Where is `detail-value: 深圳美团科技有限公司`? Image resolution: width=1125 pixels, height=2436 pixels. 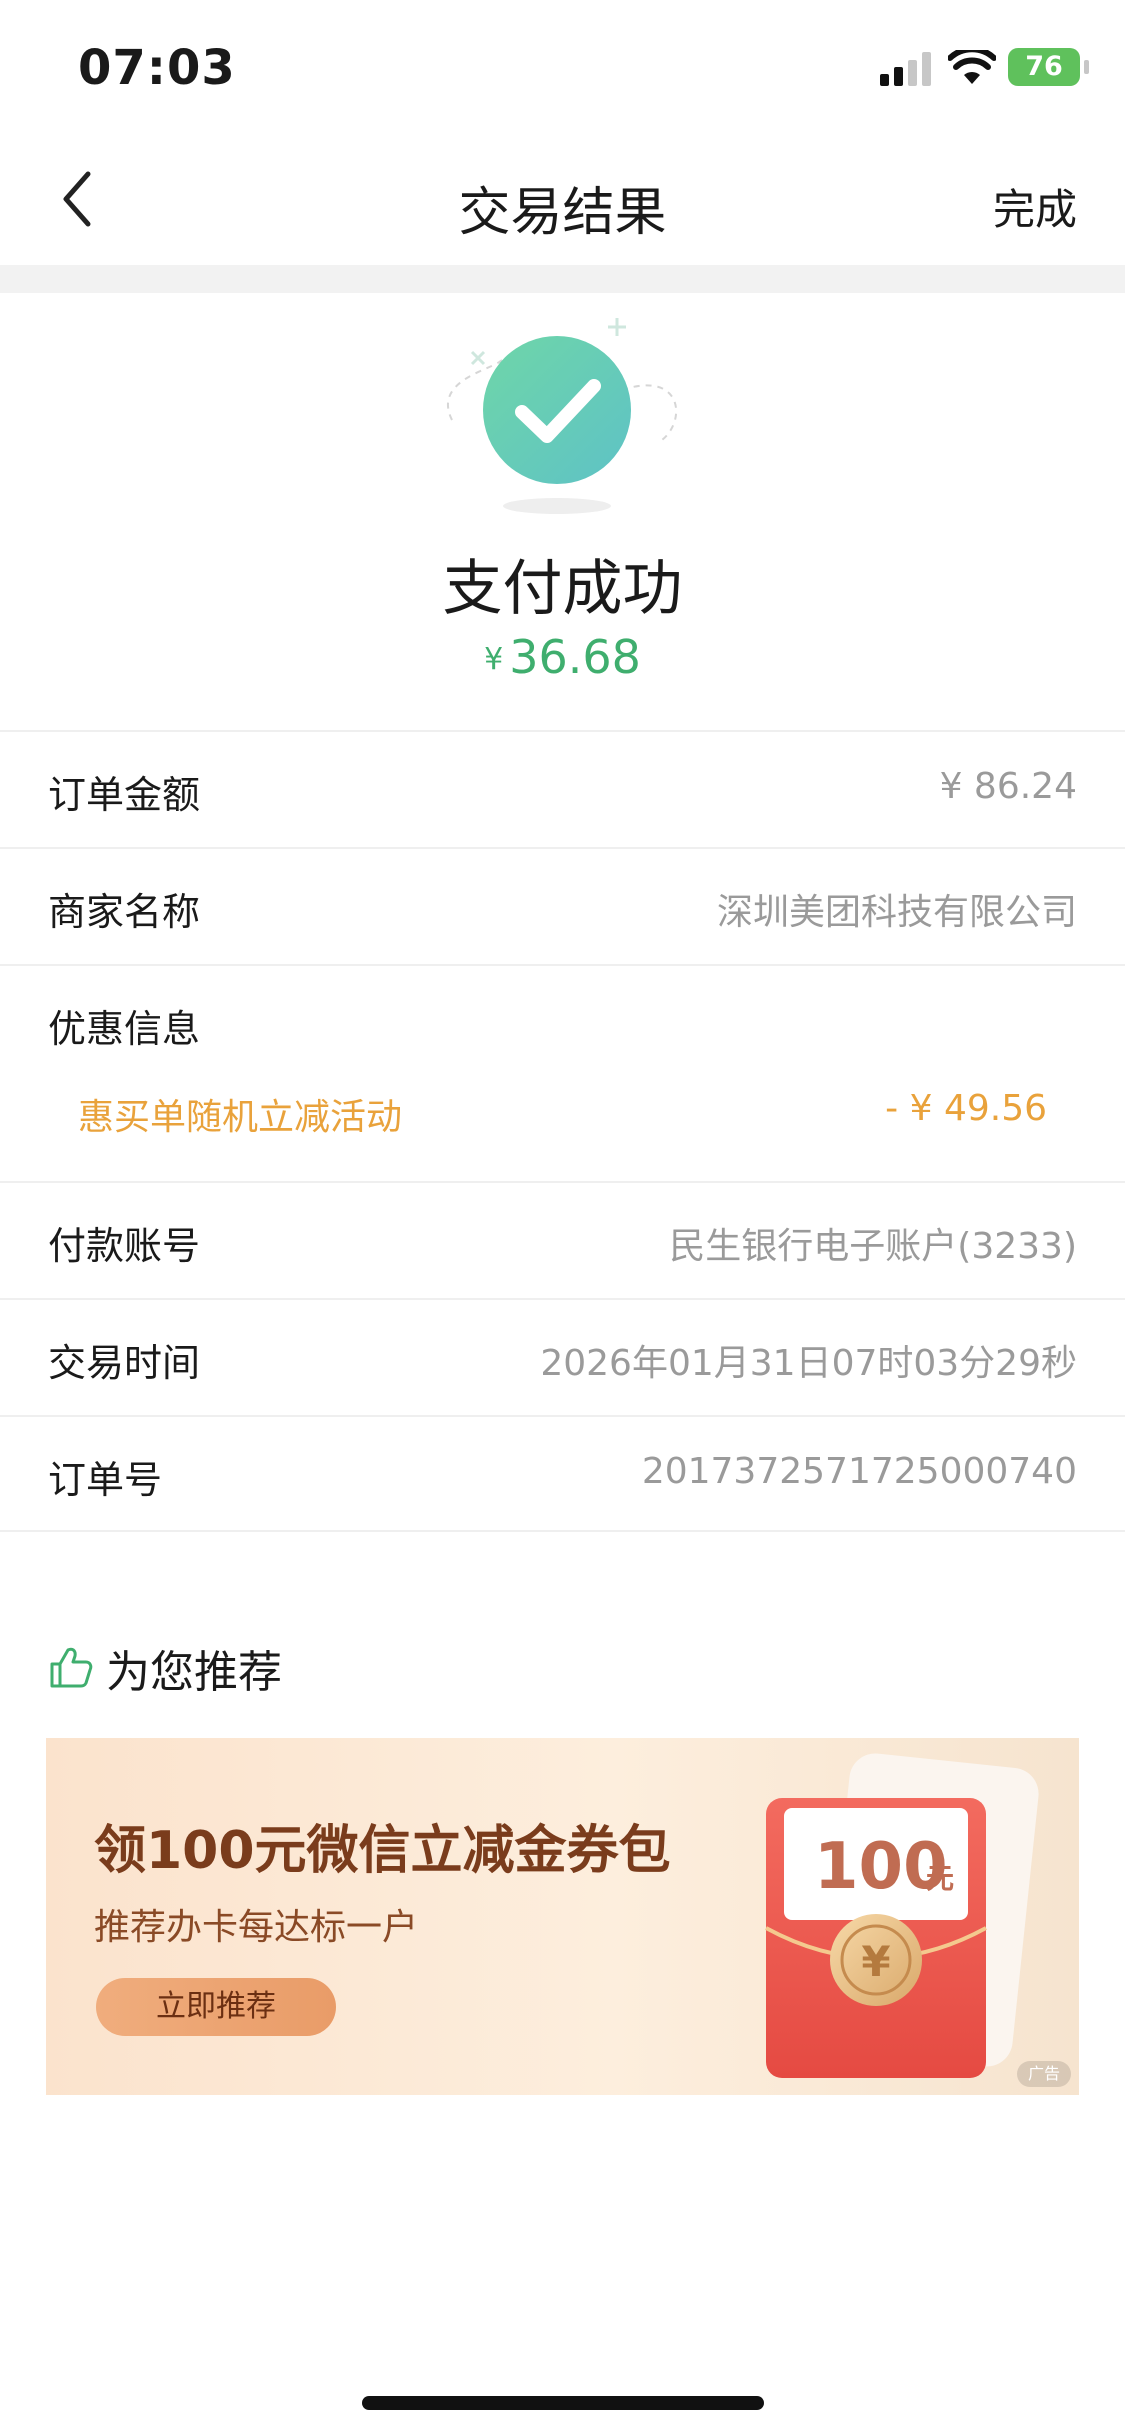
detail-value: 深圳美团科技有限公司 is located at coordinates (896, 912).